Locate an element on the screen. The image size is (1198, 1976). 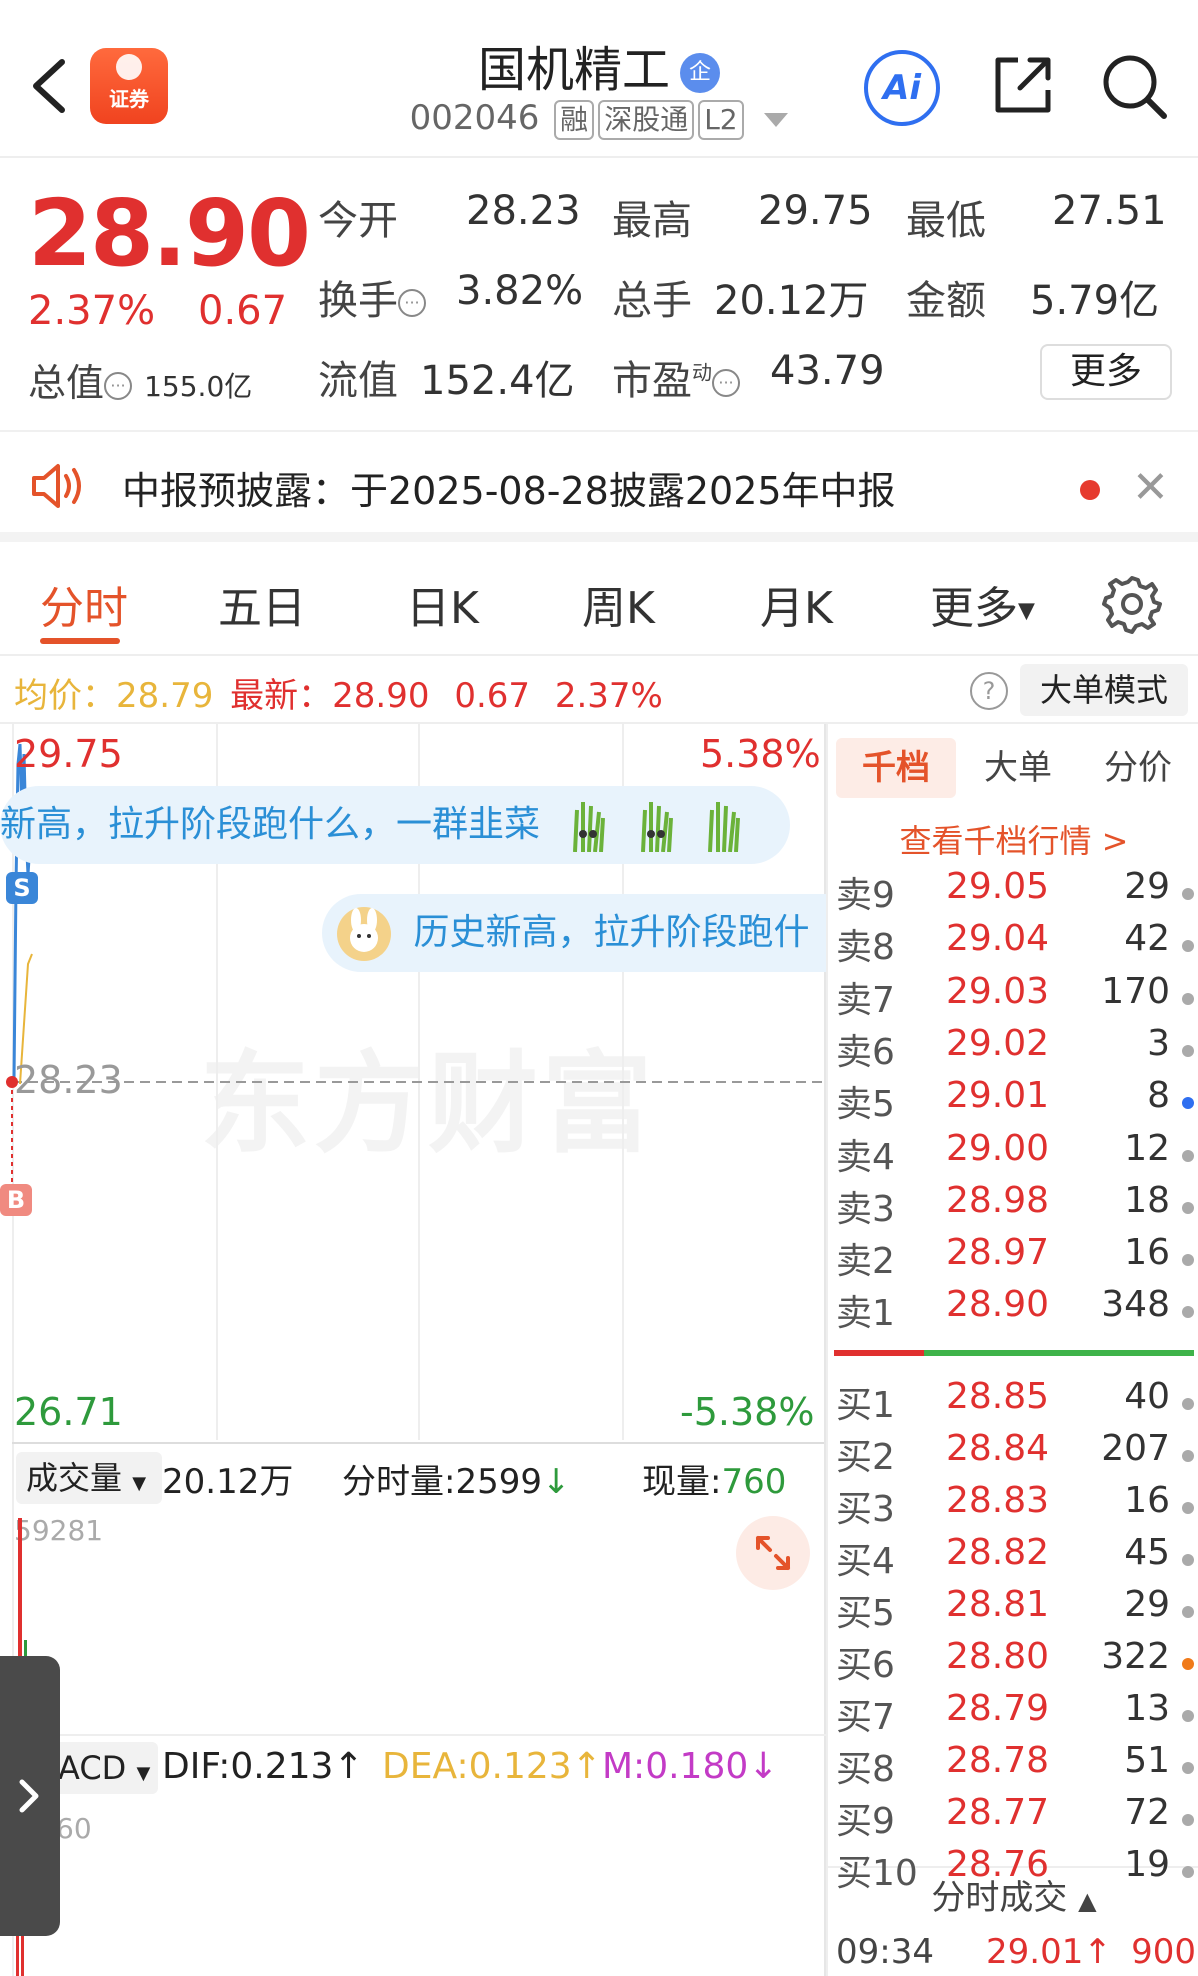
trade-price: 29.01↑ is located at coordinates (1049, 1952).